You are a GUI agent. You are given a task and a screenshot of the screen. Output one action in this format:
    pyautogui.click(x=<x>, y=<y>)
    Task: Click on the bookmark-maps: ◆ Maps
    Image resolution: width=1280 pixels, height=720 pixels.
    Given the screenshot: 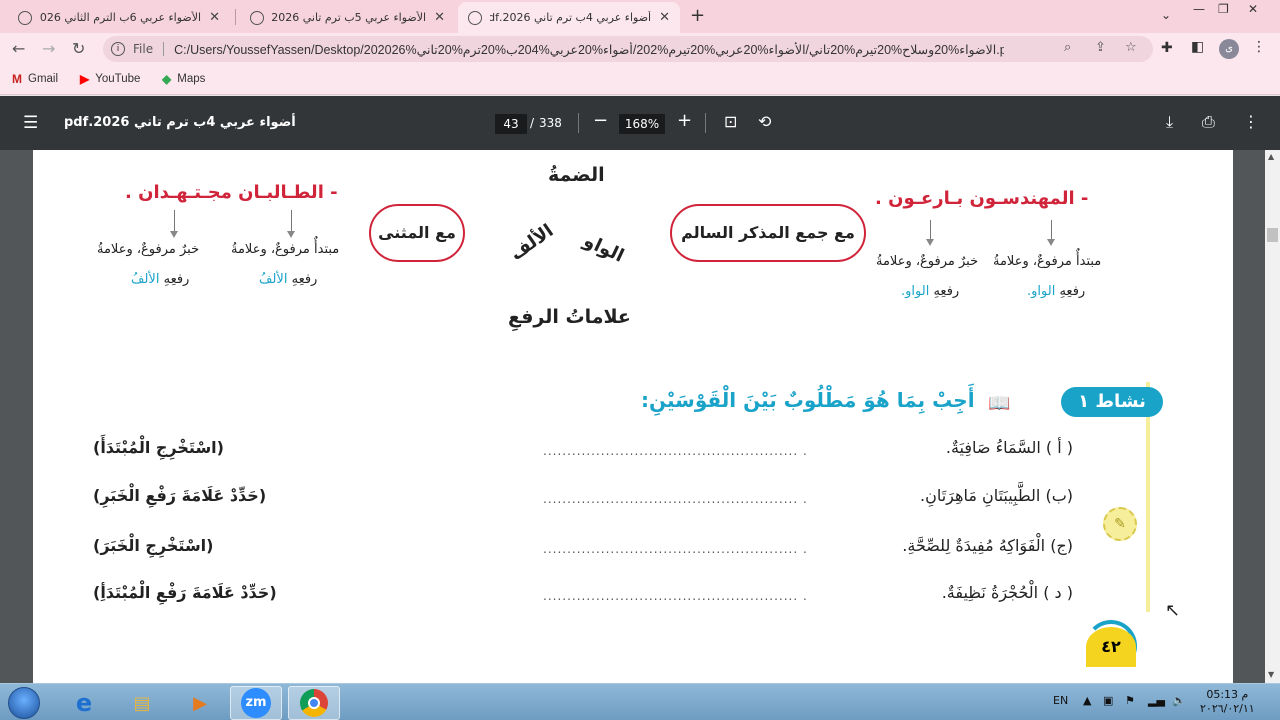 What is the action you would take?
    pyautogui.click(x=183, y=79)
    